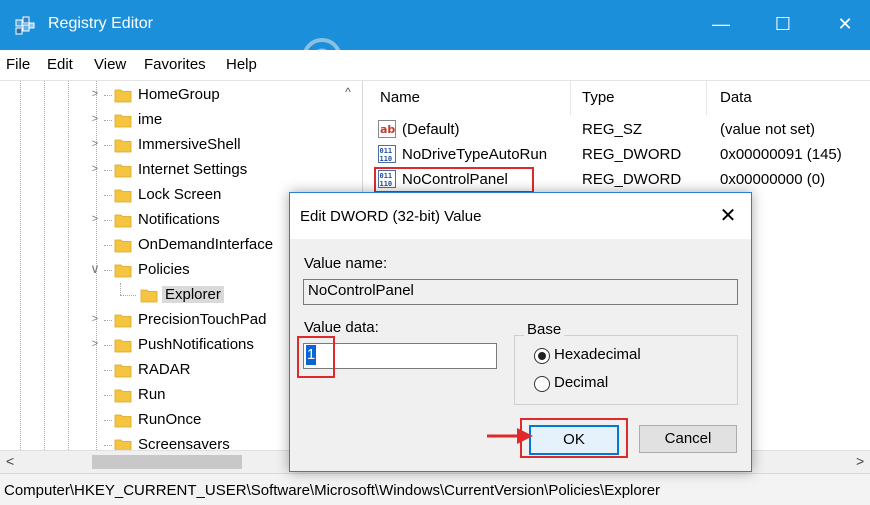 The width and height of the screenshot is (870, 505). Describe the element at coordinates (598, 97) in the screenshot. I see `column-header-type: Type` at that location.